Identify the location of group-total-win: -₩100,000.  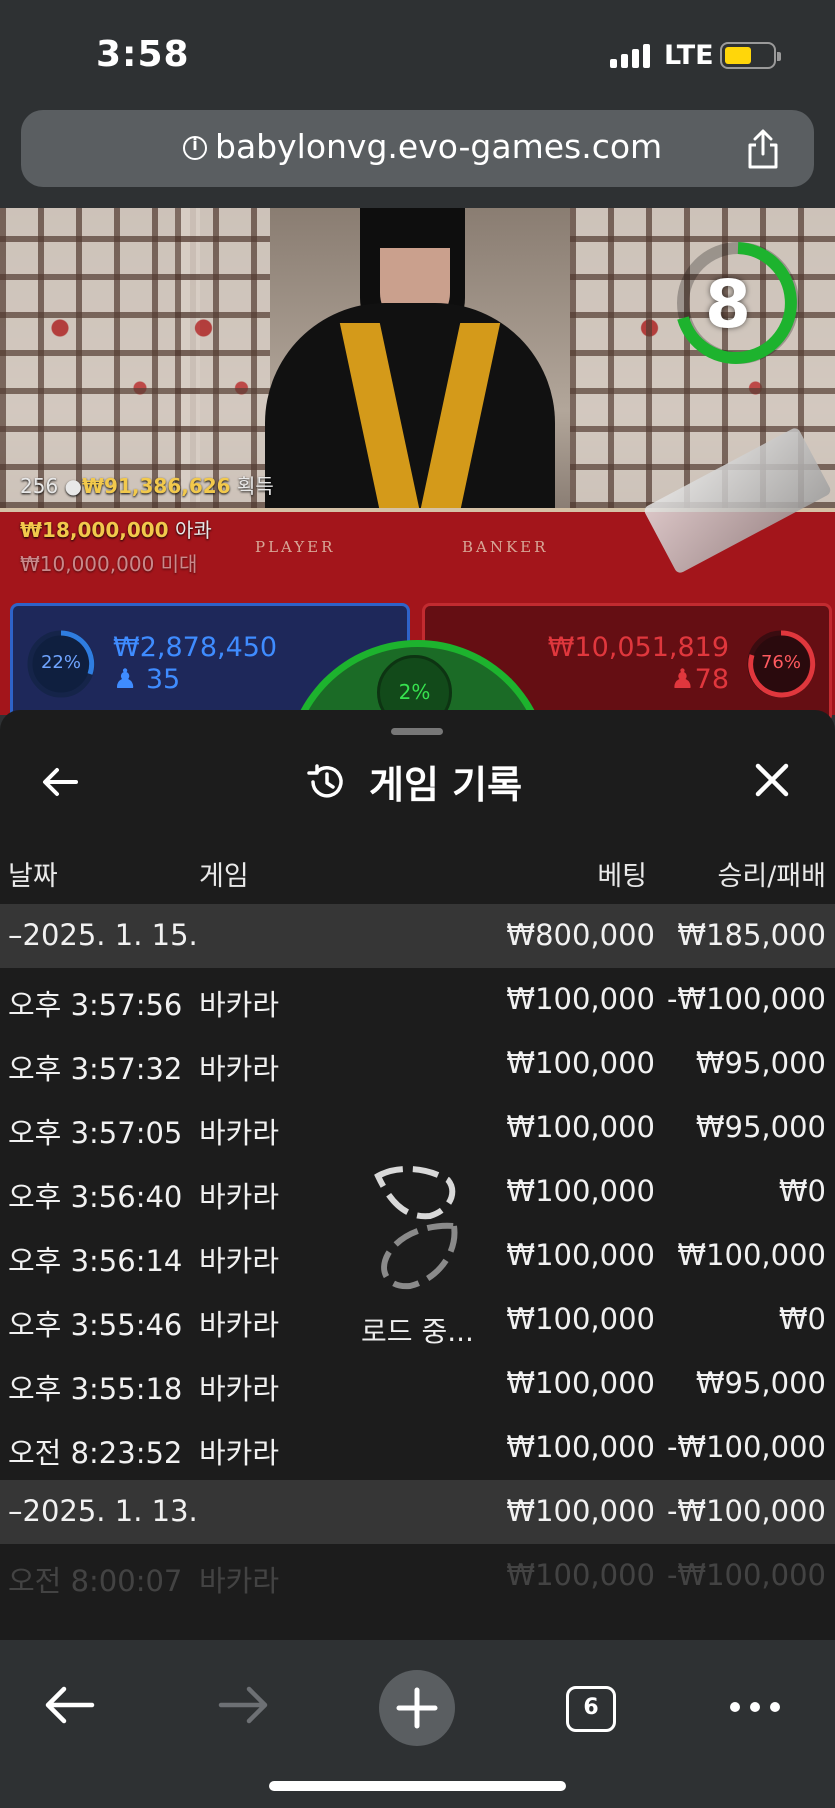
(746, 1511).